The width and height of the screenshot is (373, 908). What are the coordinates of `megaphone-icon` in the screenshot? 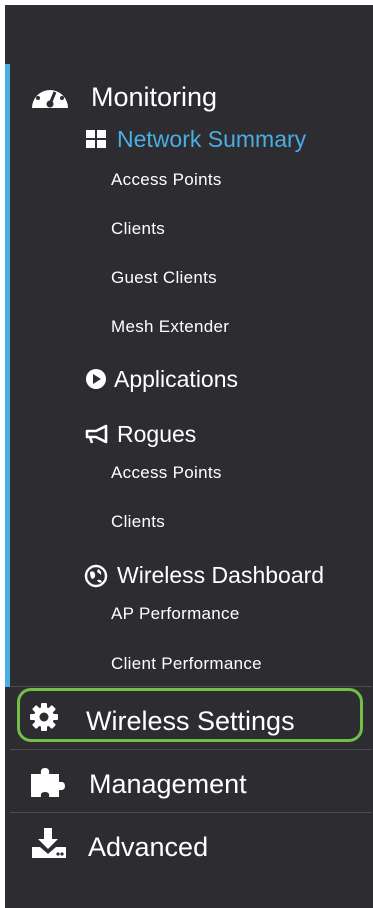 It's located at (97, 434).